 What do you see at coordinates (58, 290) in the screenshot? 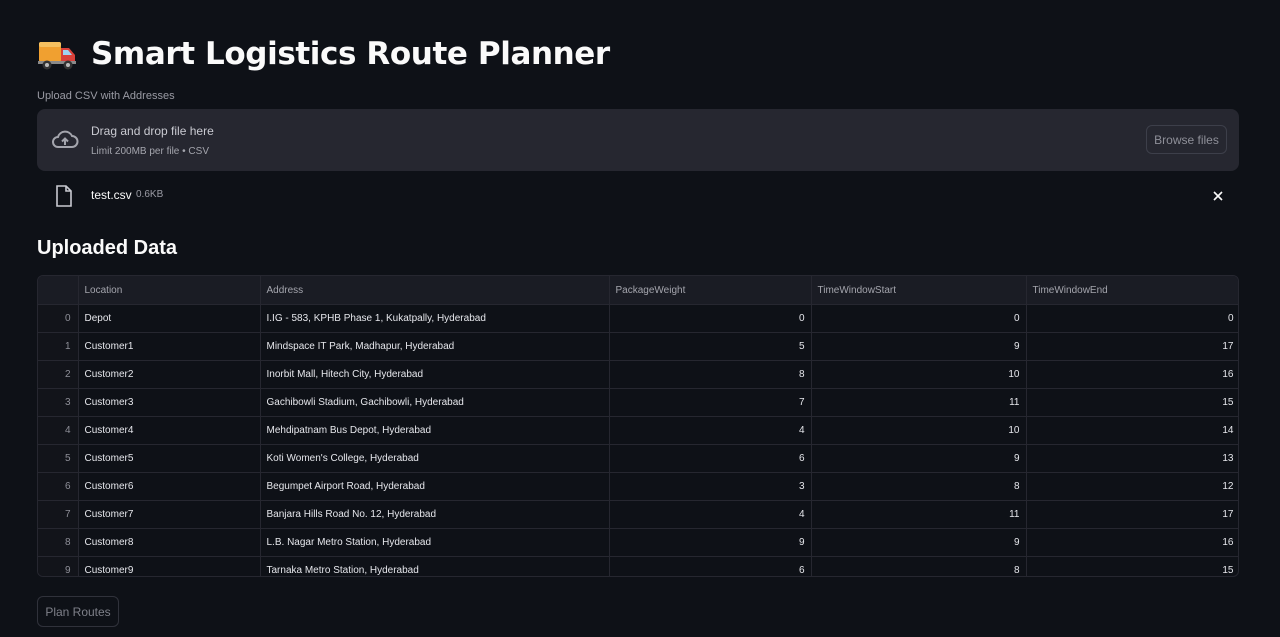
I see `column-header-index` at bounding box center [58, 290].